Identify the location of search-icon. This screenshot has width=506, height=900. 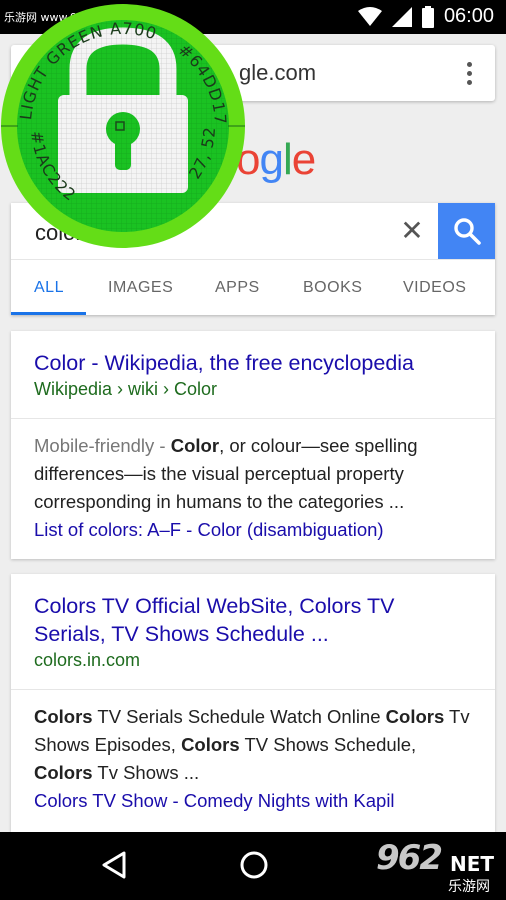
(467, 231).